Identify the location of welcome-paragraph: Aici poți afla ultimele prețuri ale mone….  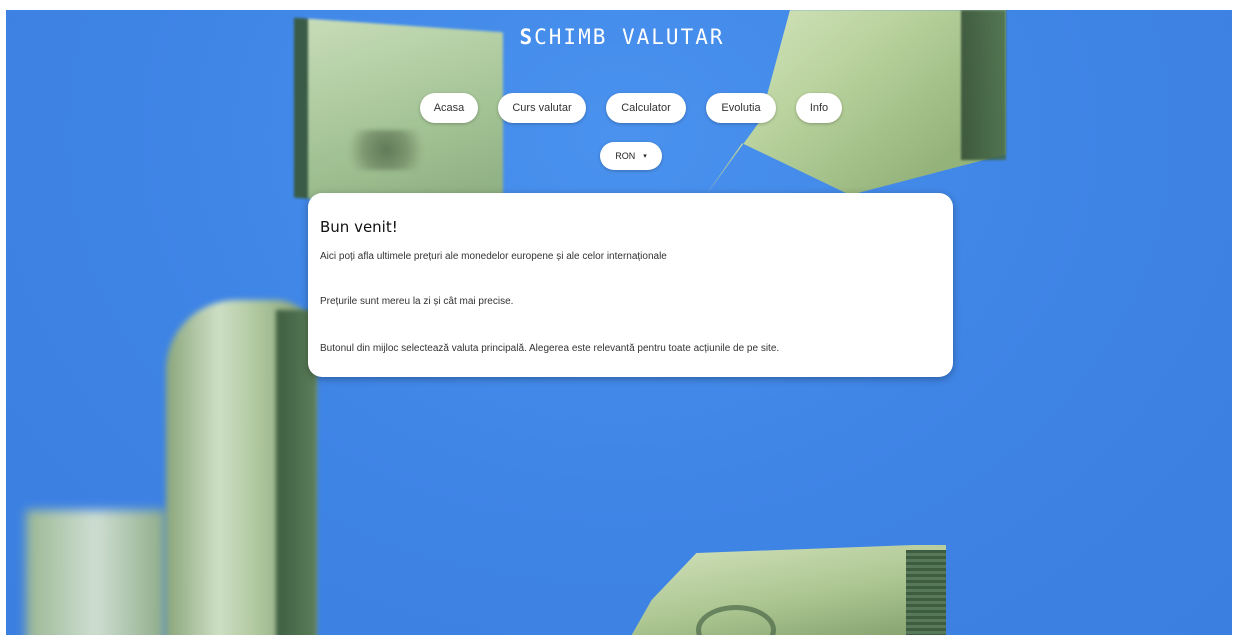
(493, 256).